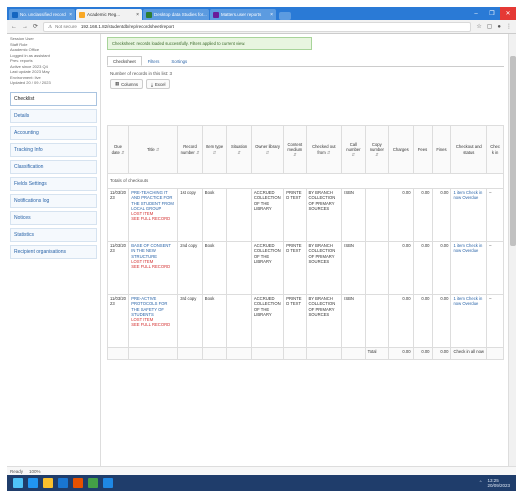  Describe the element at coordinates (124, 61) in the screenshot. I see `tab-checksheet: Checksheet` at that location.